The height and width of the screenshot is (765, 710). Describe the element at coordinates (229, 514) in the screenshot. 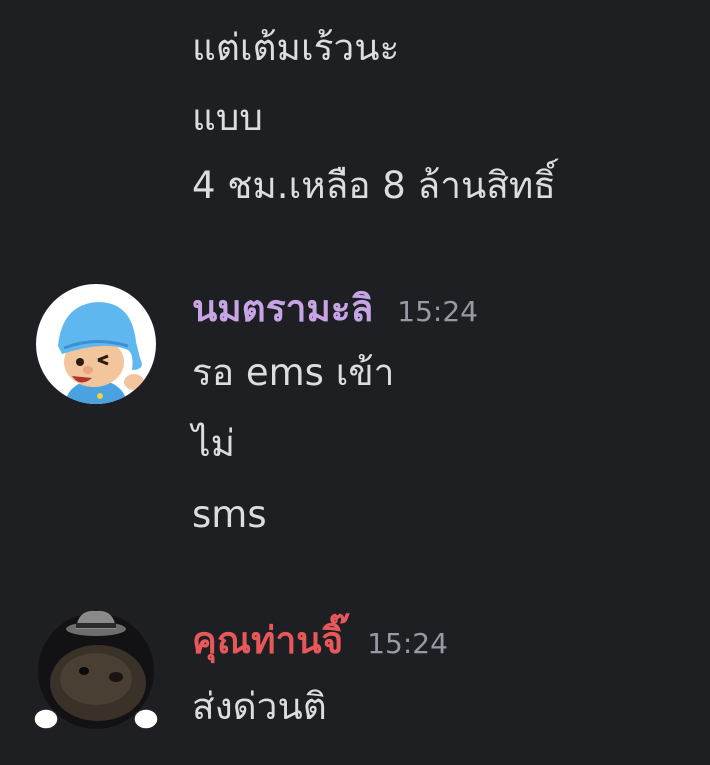

I see `message-text: sms` at that location.